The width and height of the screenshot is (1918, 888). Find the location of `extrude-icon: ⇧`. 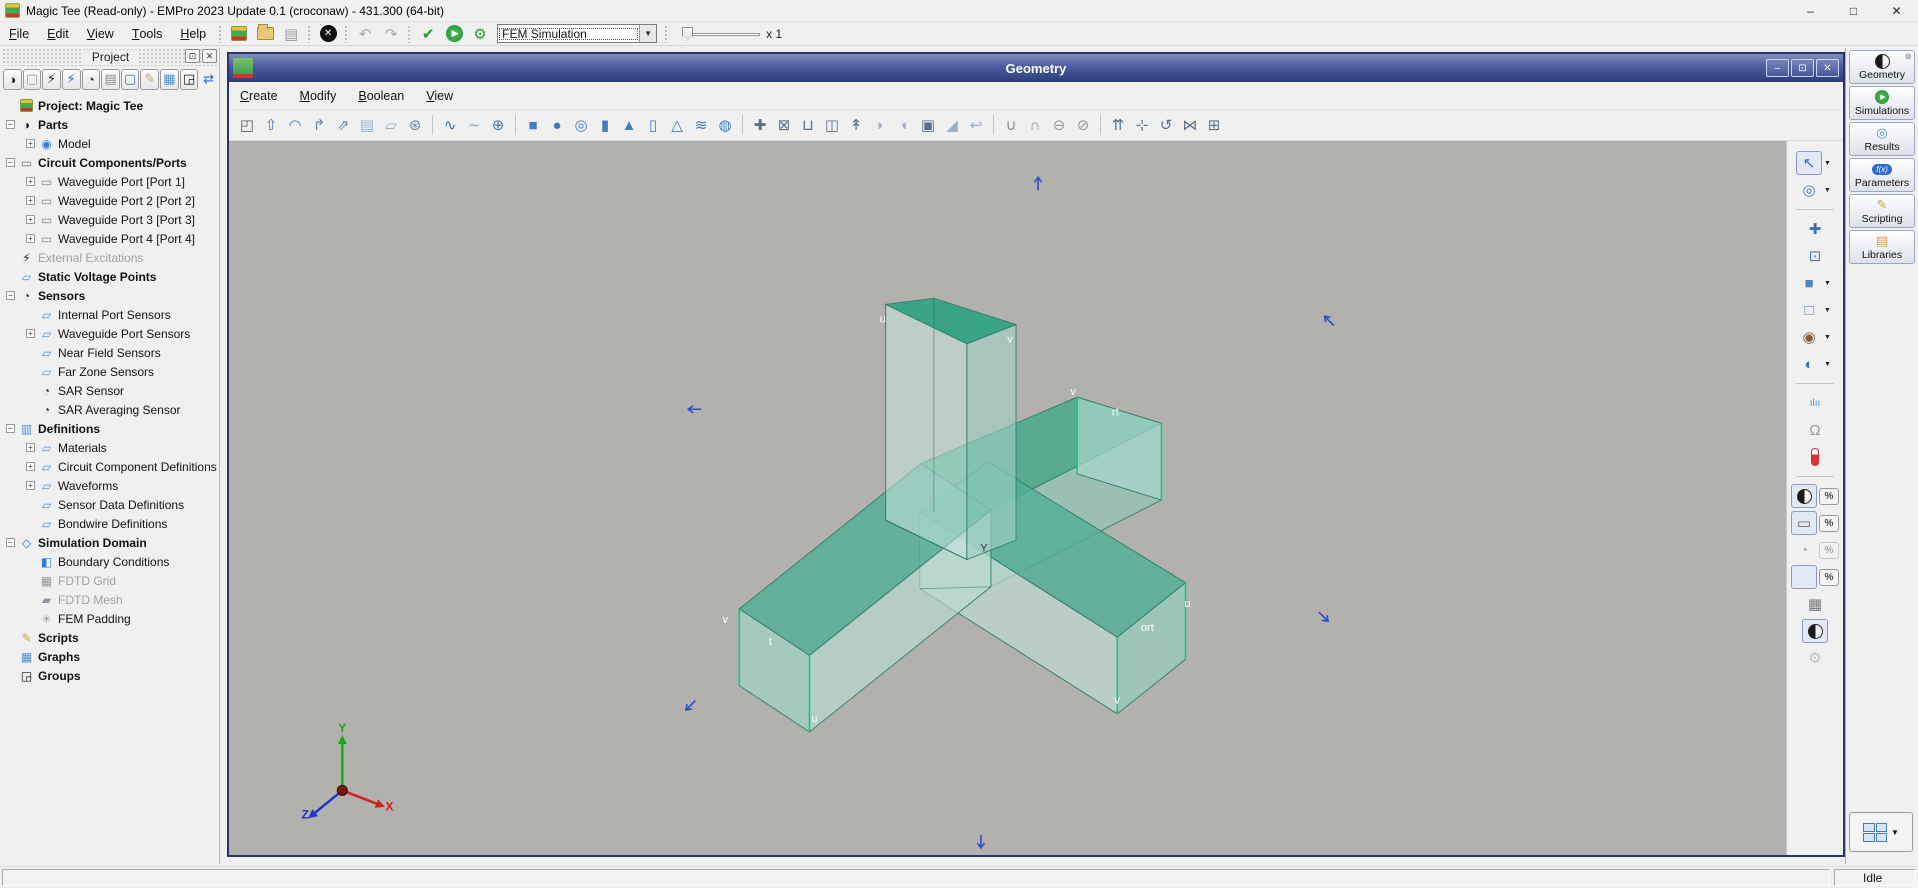

extrude-icon: ⇧ is located at coordinates (271, 125).